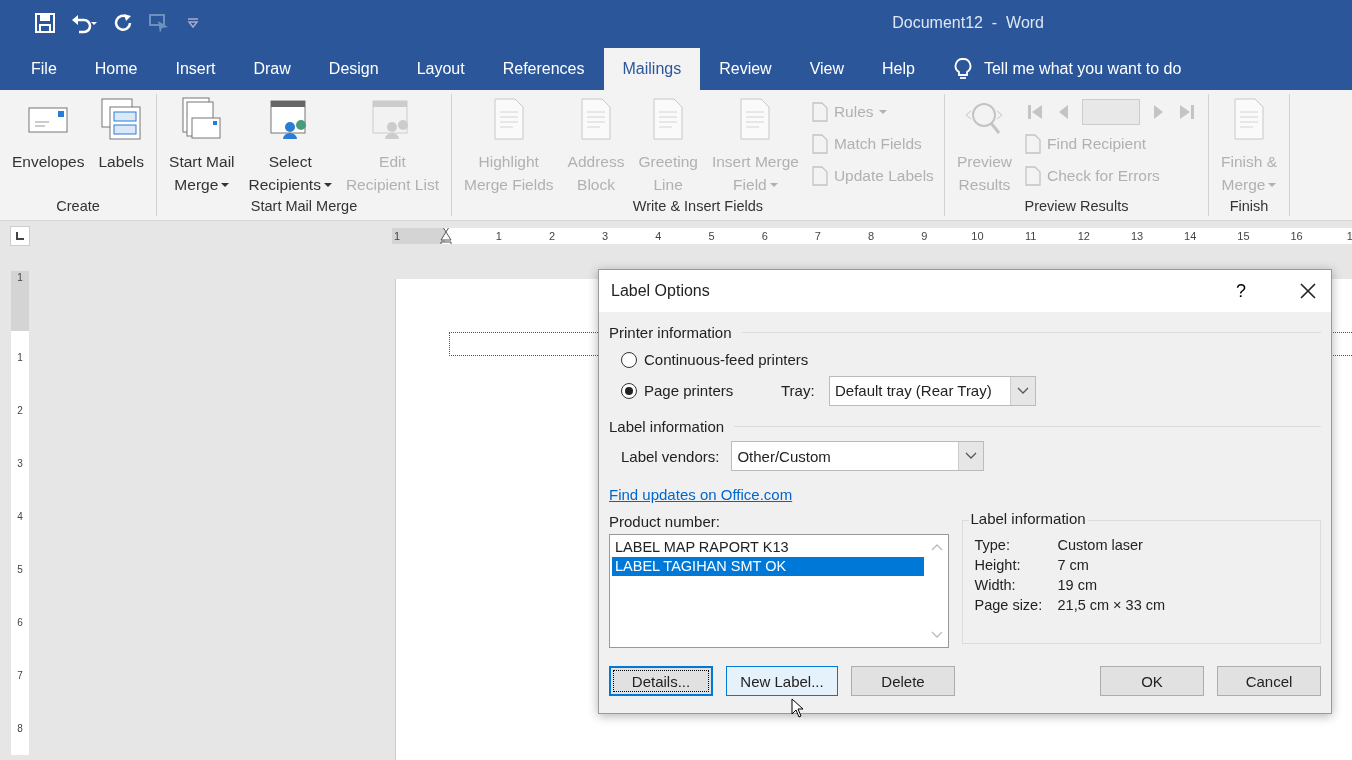 The image size is (1352, 760). Describe the element at coordinates (1249, 207) in the screenshot. I see `group-label: Finish` at that location.